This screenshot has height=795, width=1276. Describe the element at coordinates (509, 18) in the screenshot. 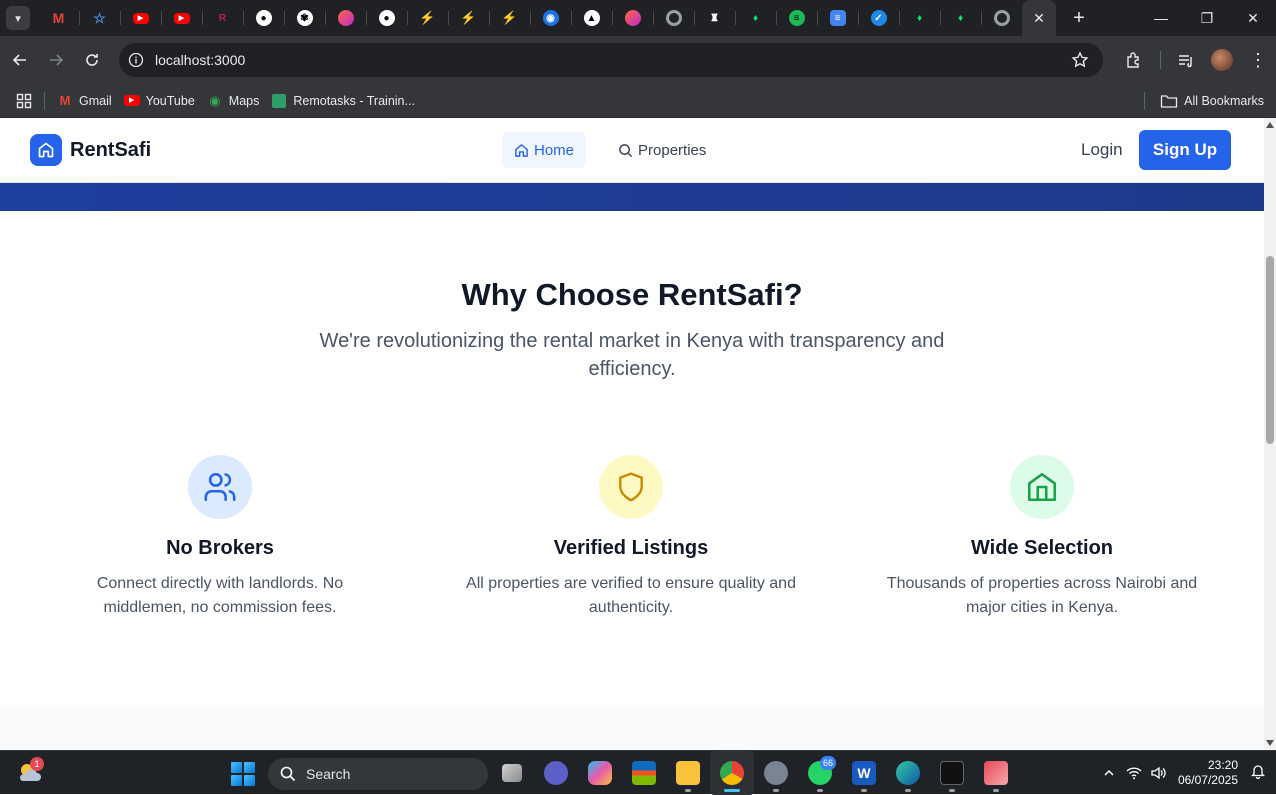

I see `tab-bolt-3: ⚡` at that location.